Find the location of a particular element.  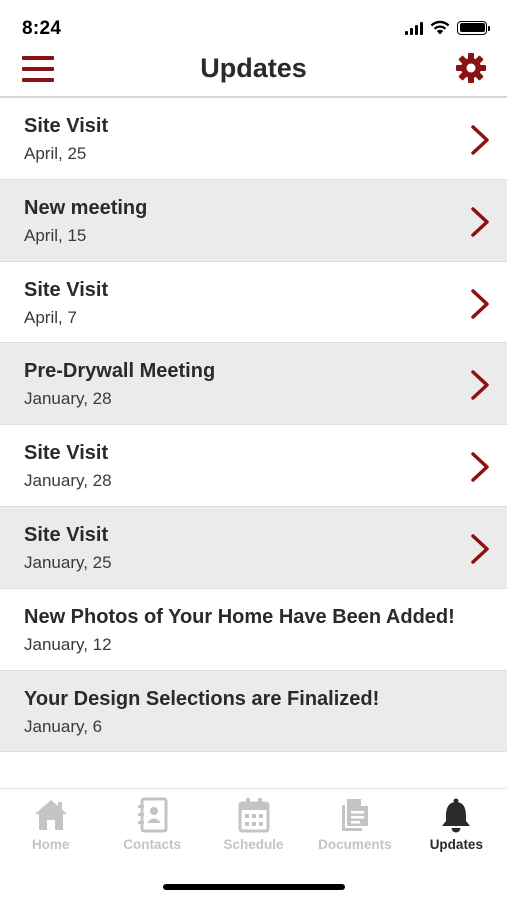

update-date: April, 7 is located at coordinates (50, 317).